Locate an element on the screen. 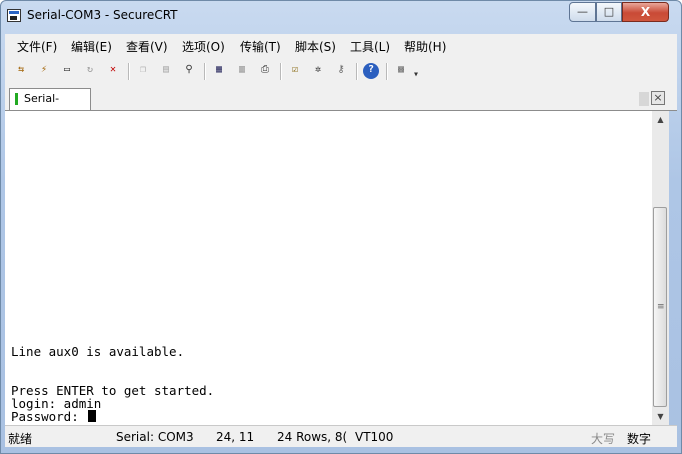  key-map-icon: ⚷ is located at coordinates (341, 71).